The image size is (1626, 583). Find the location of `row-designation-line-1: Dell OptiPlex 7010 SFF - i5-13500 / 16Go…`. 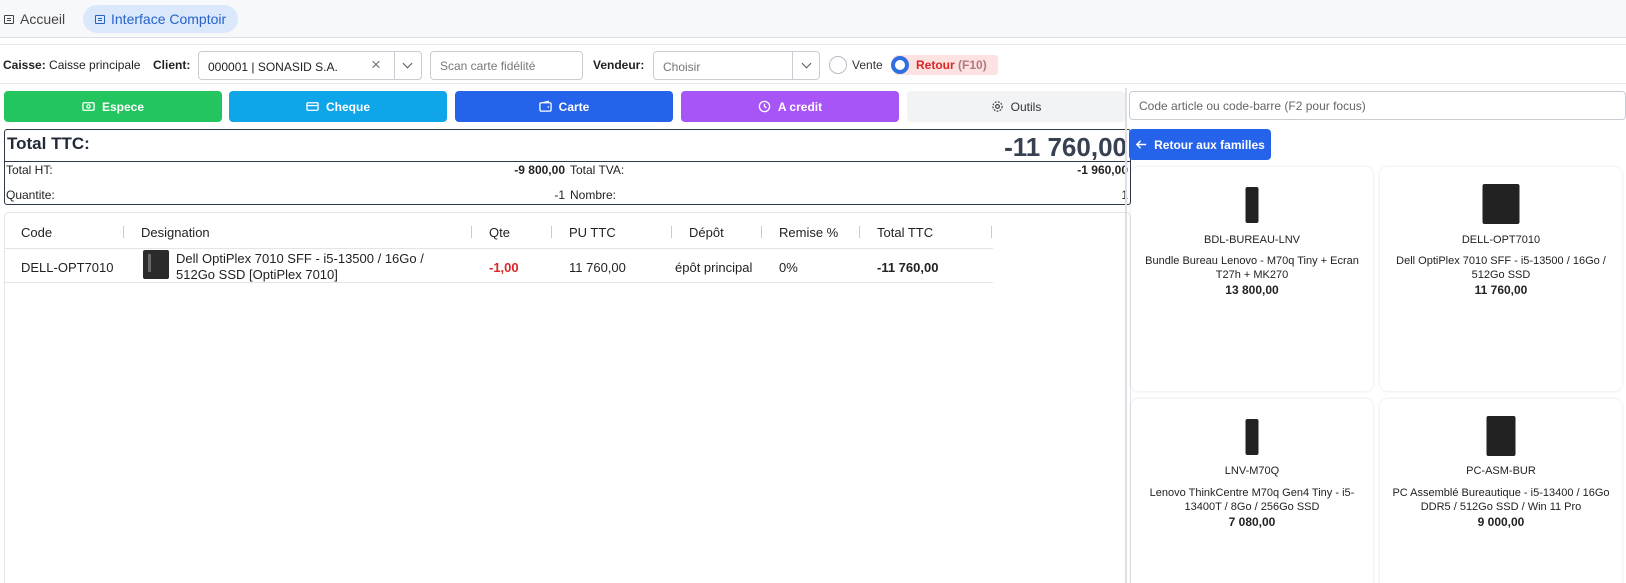

row-designation-line-1: Dell OptiPlex 7010 SFF - i5-13500 / 16Go… is located at coordinates (300, 258).